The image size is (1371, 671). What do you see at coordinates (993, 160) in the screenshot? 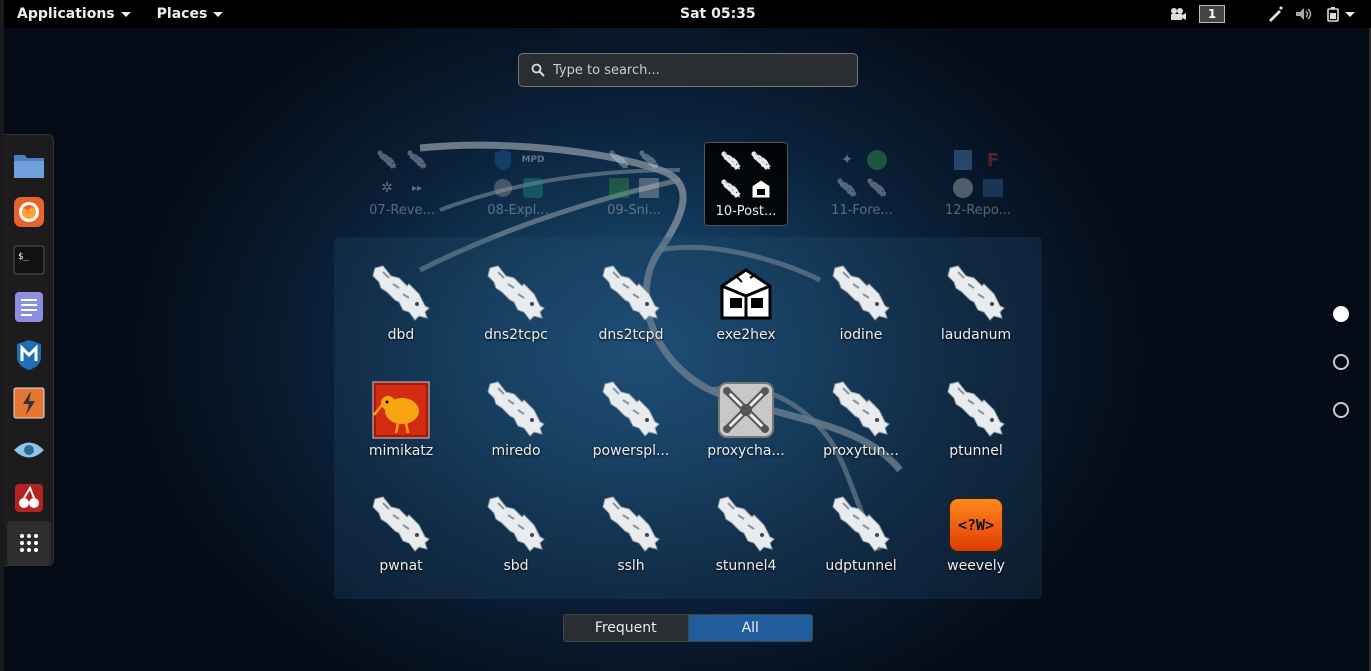
I see `faraday-icon: F` at bounding box center [993, 160].